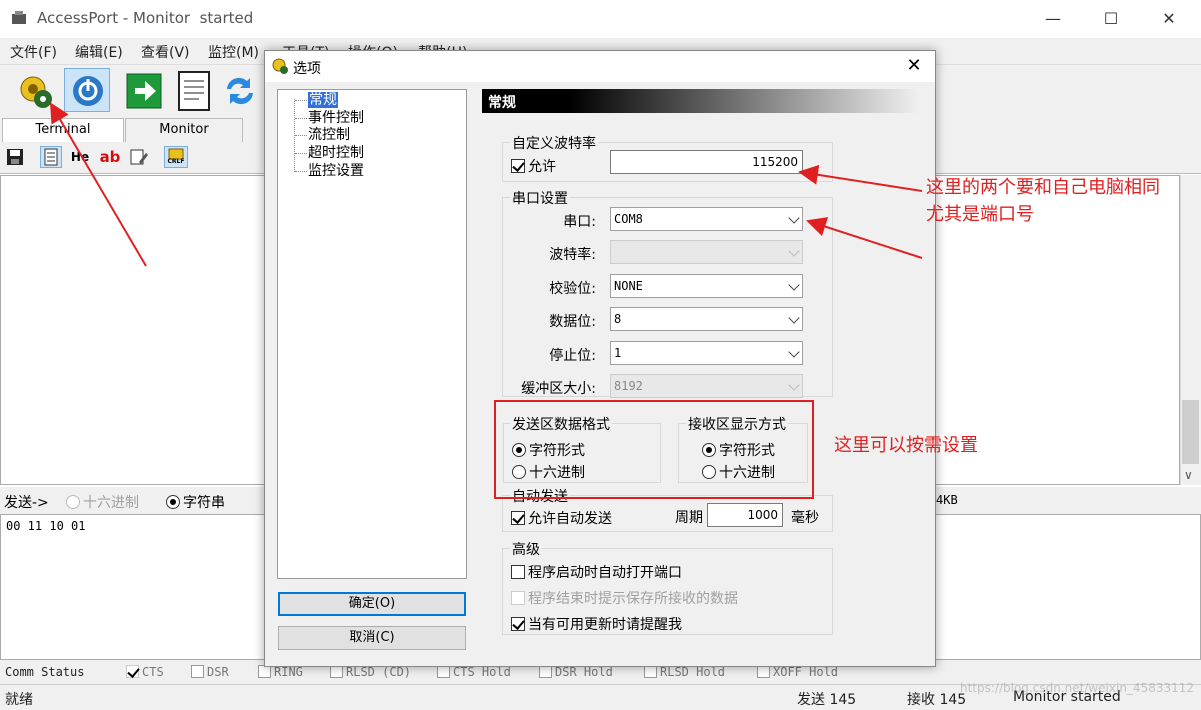  What do you see at coordinates (864, 238) in the screenshot?
I see `annotation-arrow-port` at bounding box center [864, 238].